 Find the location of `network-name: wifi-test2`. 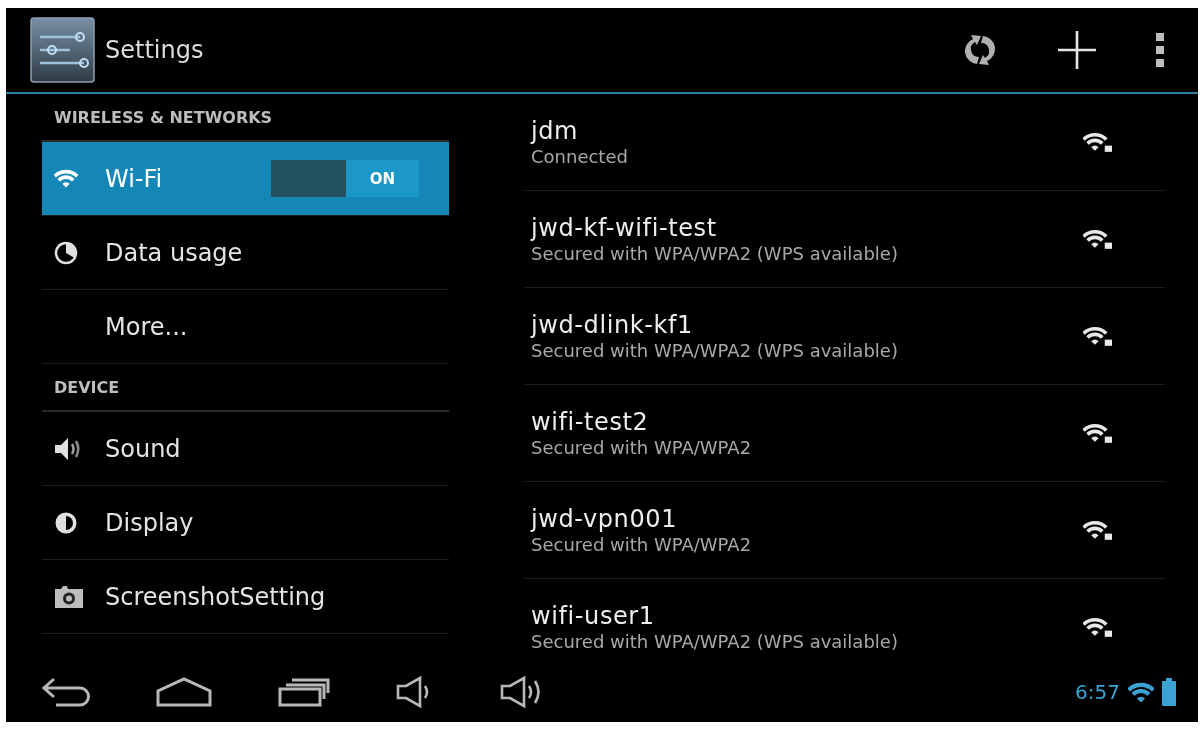

network-name: wifi-test2 is located at coordinates (590, 421).